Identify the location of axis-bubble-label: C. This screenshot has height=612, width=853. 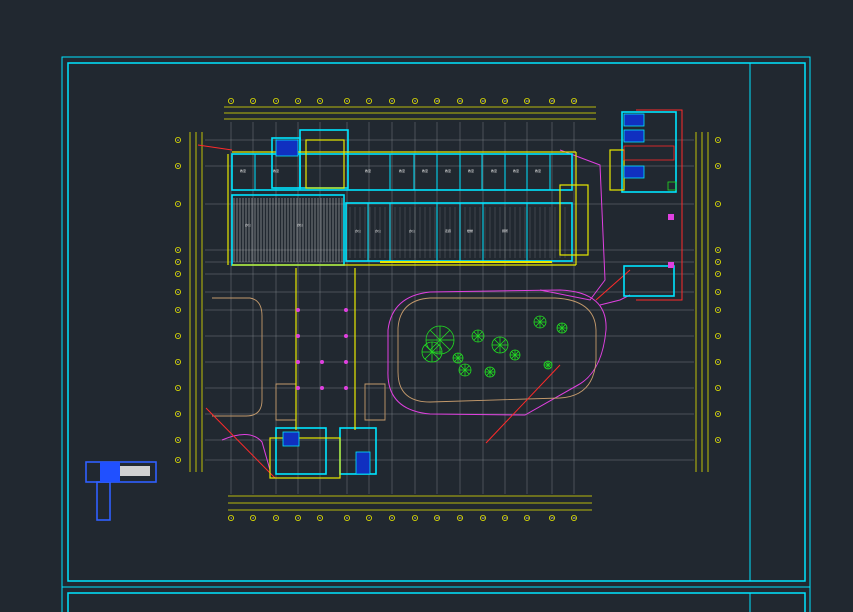
(178, 204).